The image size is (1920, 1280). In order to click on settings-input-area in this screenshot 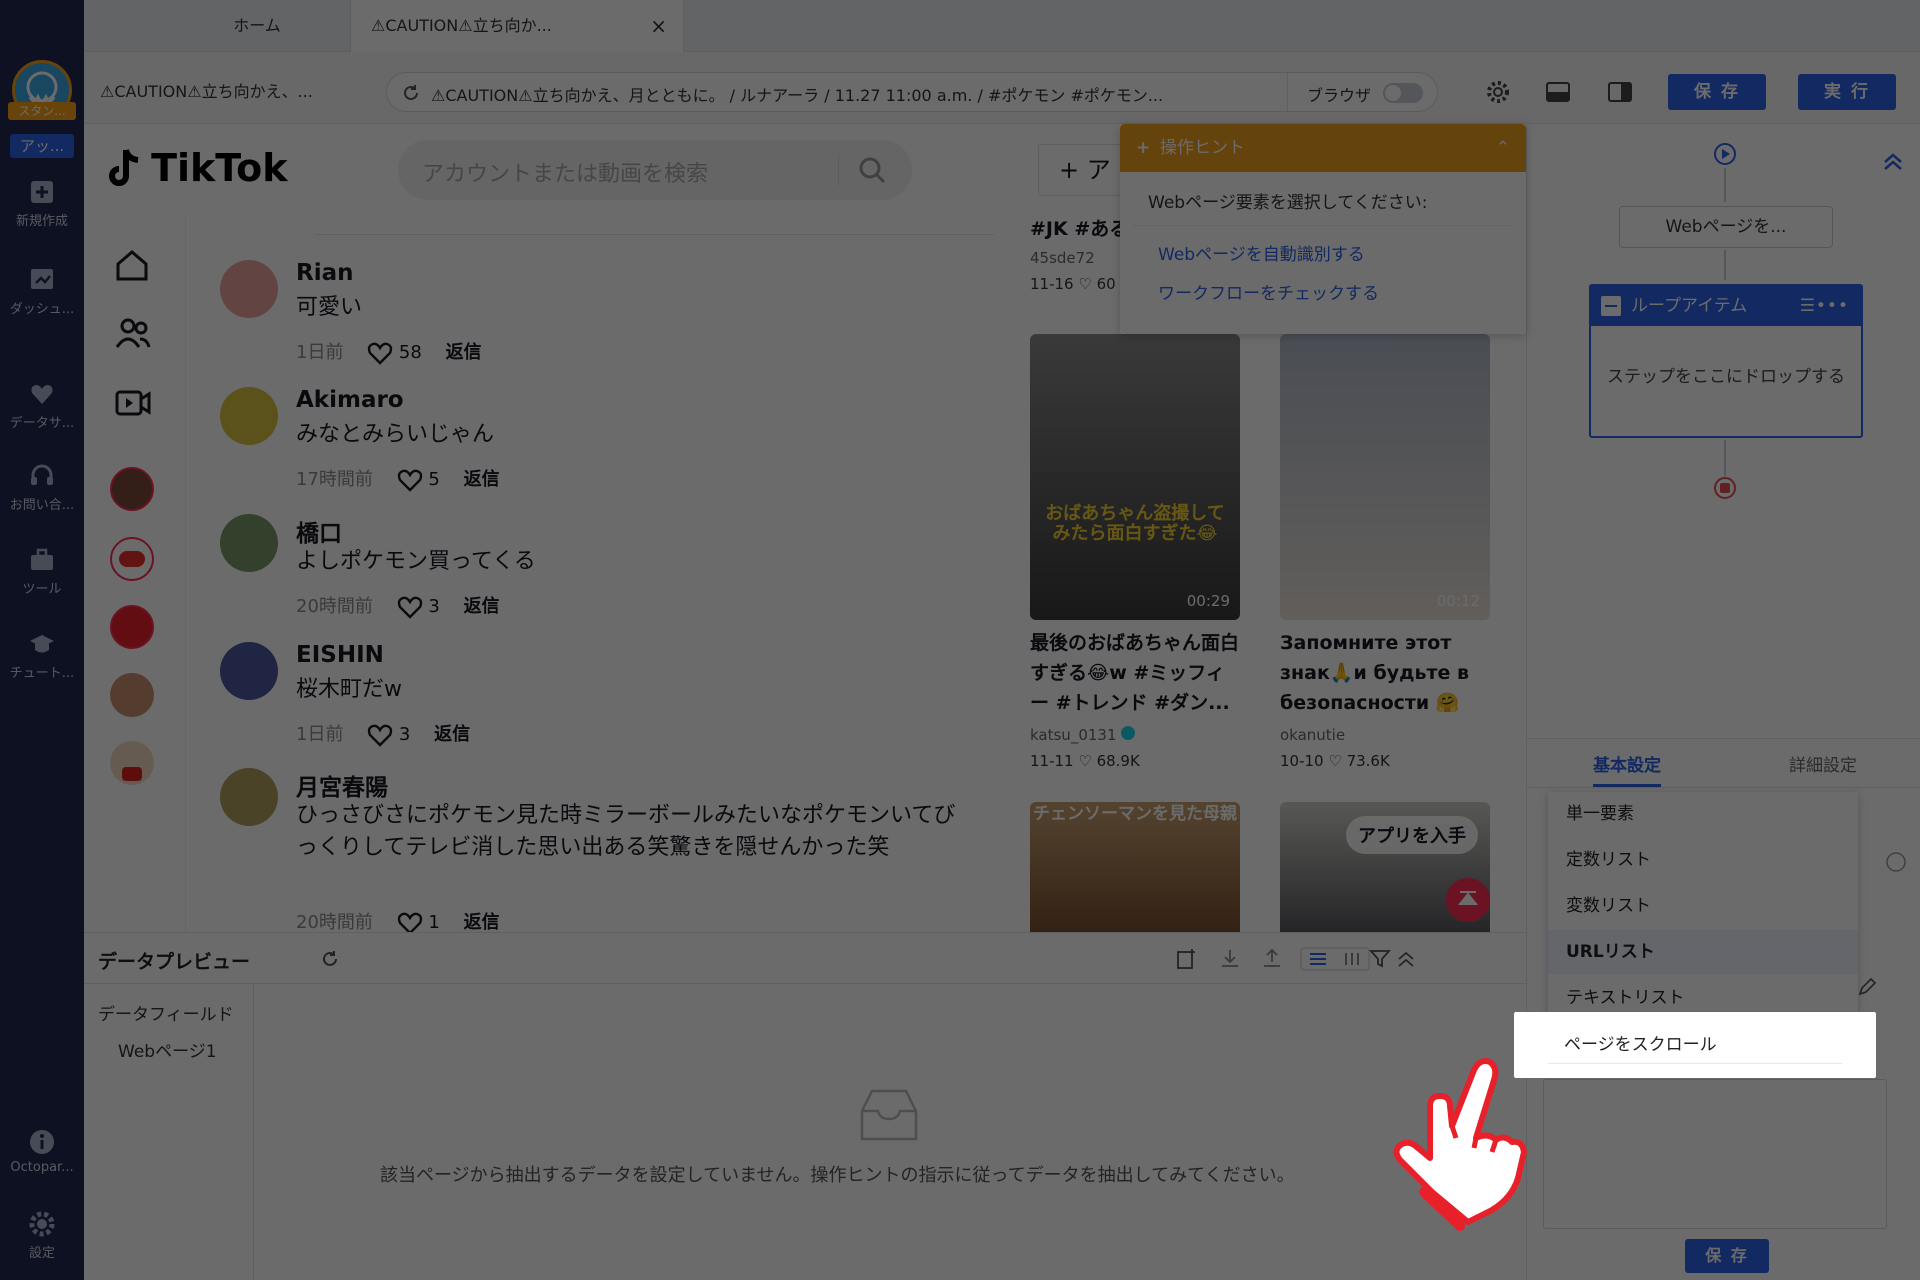, I will do `click(1715, 1154)`.